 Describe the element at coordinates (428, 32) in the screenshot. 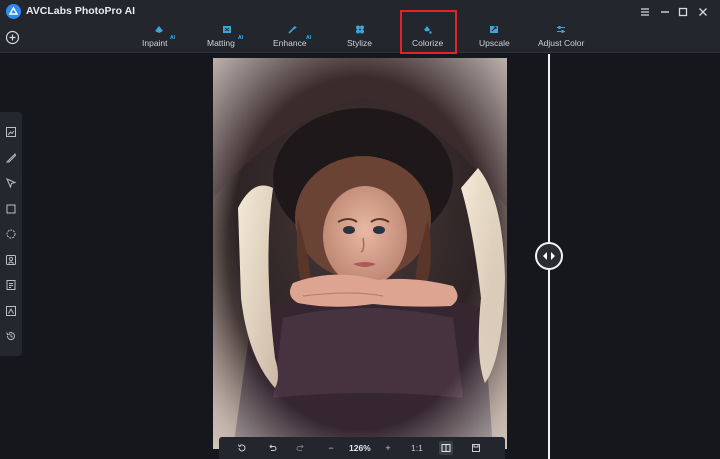

I see `colorize-highlight-box` at that location.